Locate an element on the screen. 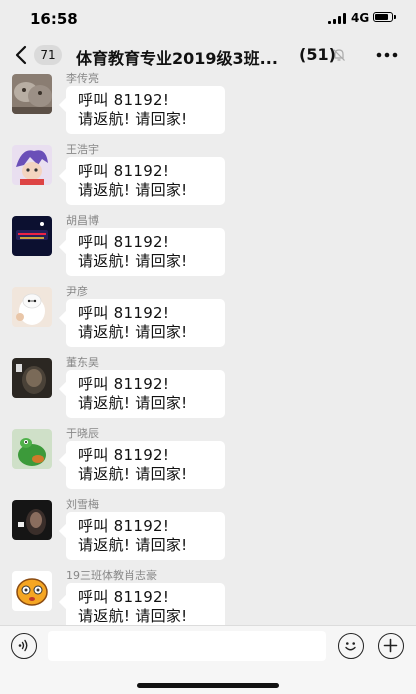 The image size is (416, 694). emoji-button is located at coordinates (351, 646).